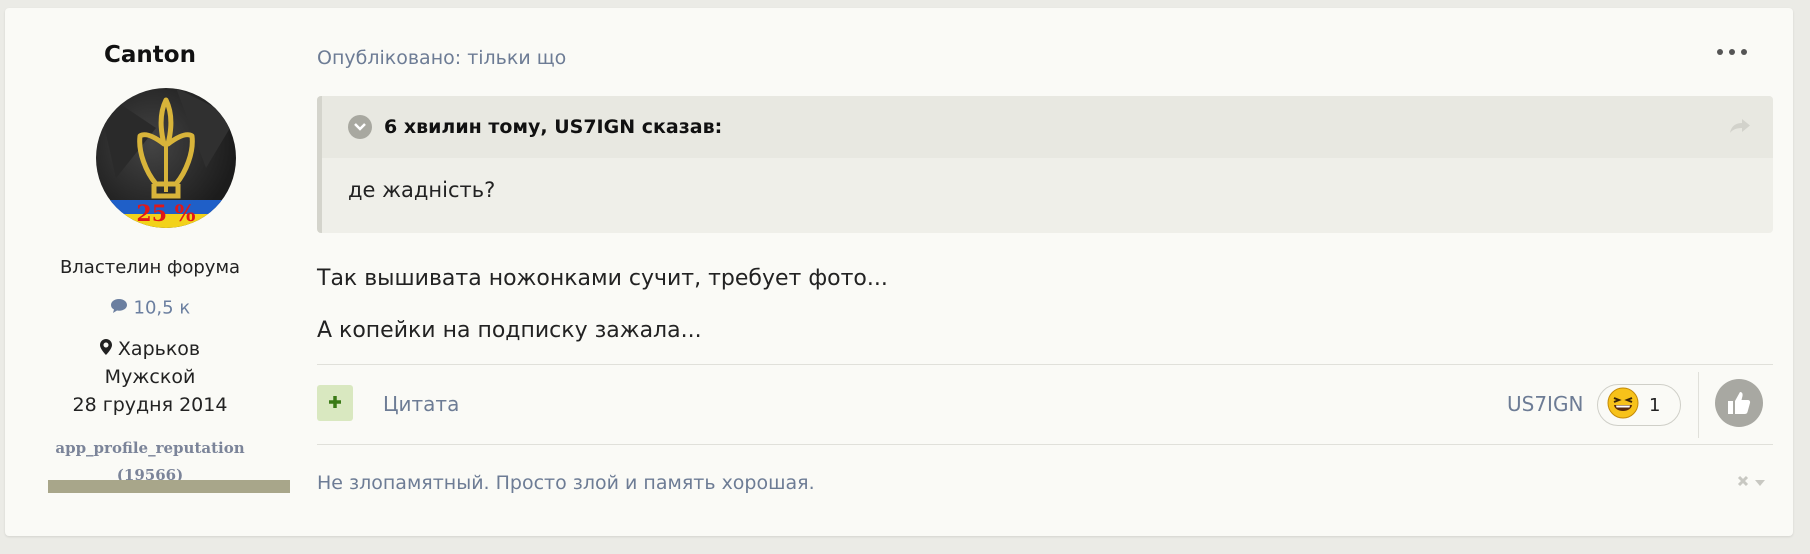 Image resolution: width=1810 pixels, height=554 pixels. I want to click on map-marker-icon, so click(108, 349).